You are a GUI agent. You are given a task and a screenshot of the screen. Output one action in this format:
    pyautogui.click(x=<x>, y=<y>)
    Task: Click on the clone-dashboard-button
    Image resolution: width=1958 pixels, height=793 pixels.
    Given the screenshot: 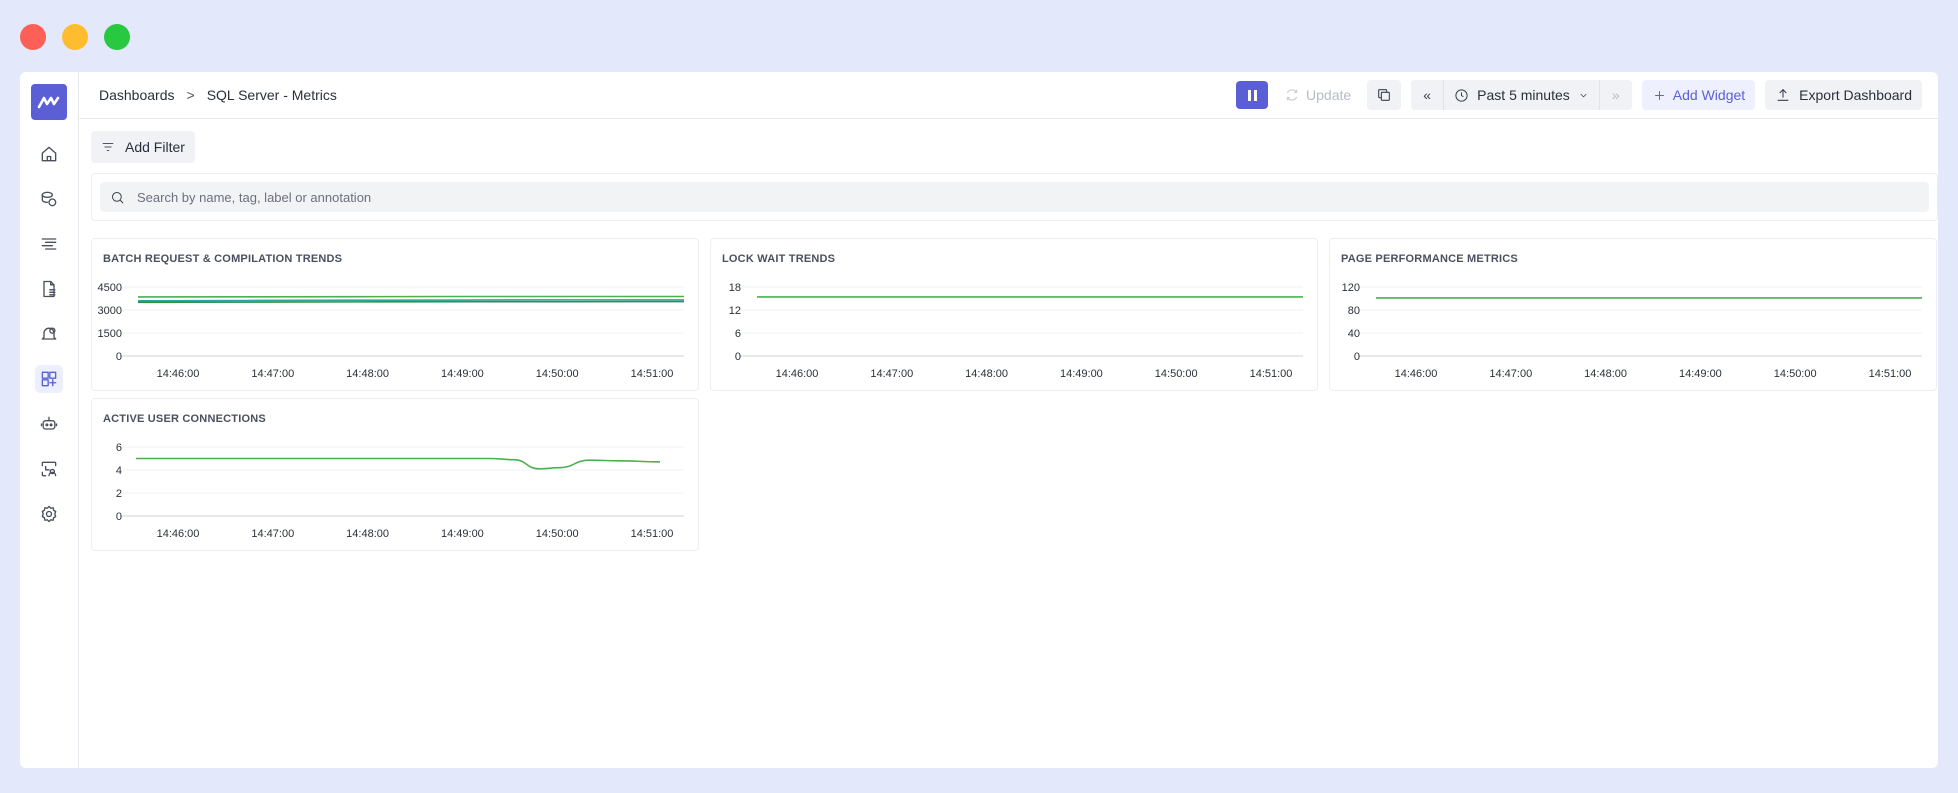 What is the action you would take?
    pyautogui.click(x=1384, y=95)
    